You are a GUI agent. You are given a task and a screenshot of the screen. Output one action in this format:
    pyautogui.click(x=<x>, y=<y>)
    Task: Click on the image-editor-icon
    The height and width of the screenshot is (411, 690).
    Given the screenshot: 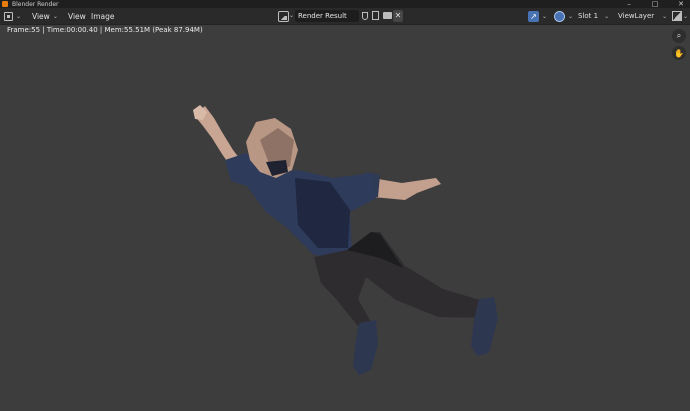 What is the action you would take?
    pyautogui.click(x=8, y=16)
    